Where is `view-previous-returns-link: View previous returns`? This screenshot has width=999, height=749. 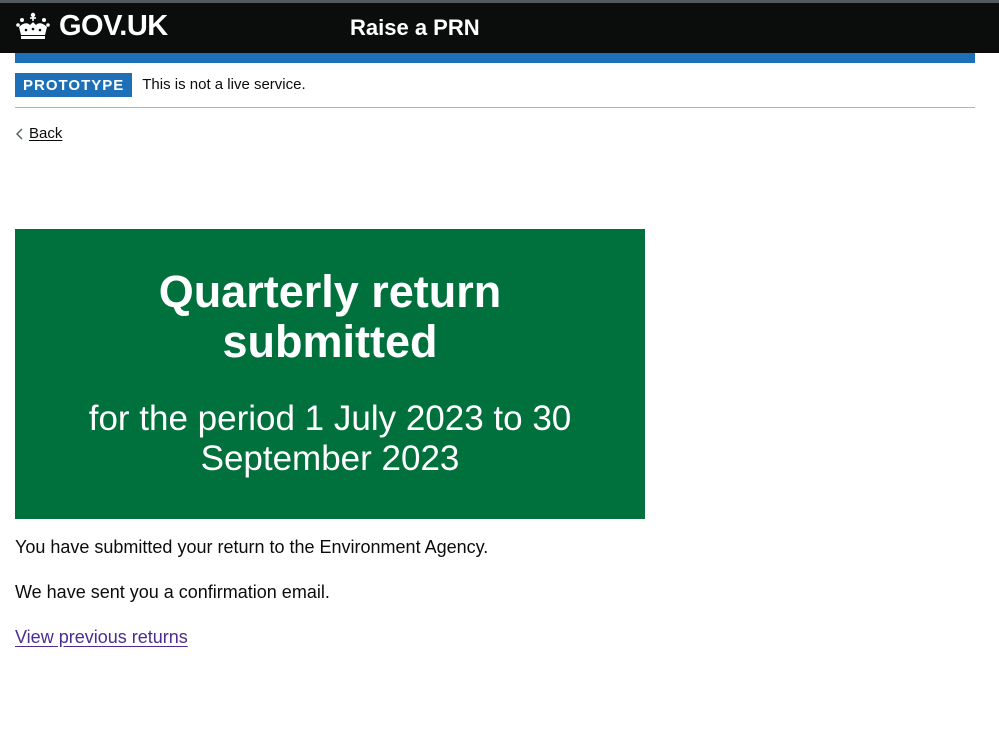
view-previous-returns-link: View previous returns is located at coordinates (101, 637).